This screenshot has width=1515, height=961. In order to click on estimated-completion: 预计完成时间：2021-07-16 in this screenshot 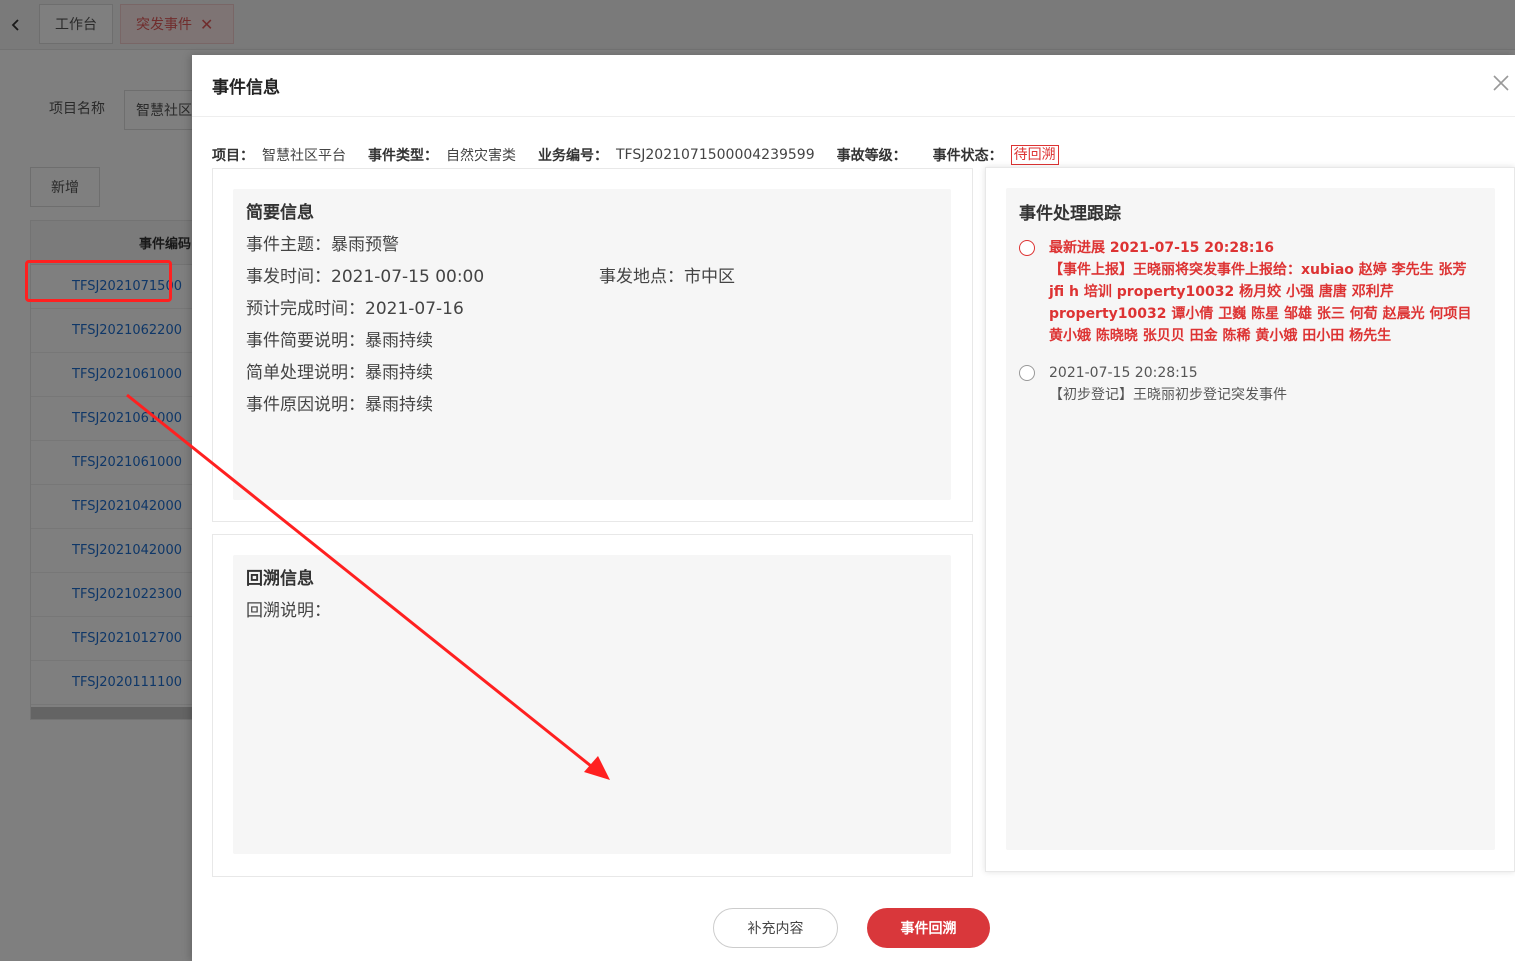, I will do `click(592, 309)`.